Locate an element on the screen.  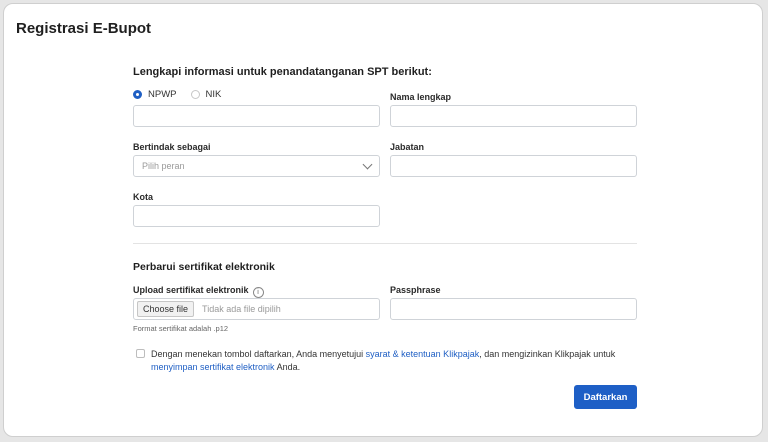
certificate-format-hint: Format sertifikat adalah .p12 is located at coordinates (181, 328).